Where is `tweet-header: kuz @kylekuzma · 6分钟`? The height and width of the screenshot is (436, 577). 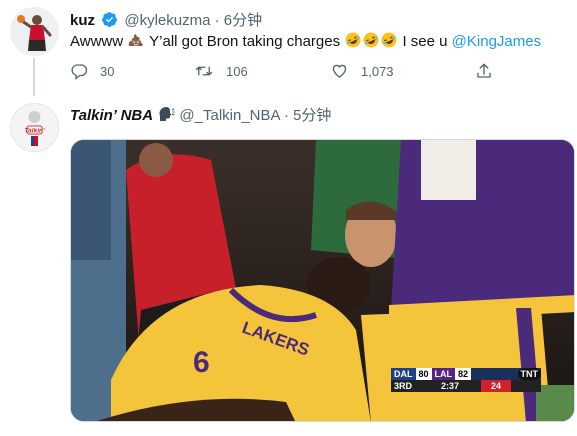
tweet-header: kuz @kylekuzma · 6分钟 is located at coordinates (166, 20).